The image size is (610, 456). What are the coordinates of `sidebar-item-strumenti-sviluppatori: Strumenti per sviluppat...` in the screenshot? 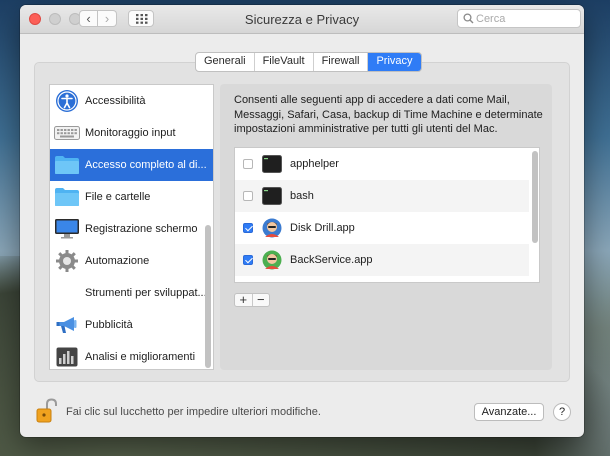 It's located at (131, 293).